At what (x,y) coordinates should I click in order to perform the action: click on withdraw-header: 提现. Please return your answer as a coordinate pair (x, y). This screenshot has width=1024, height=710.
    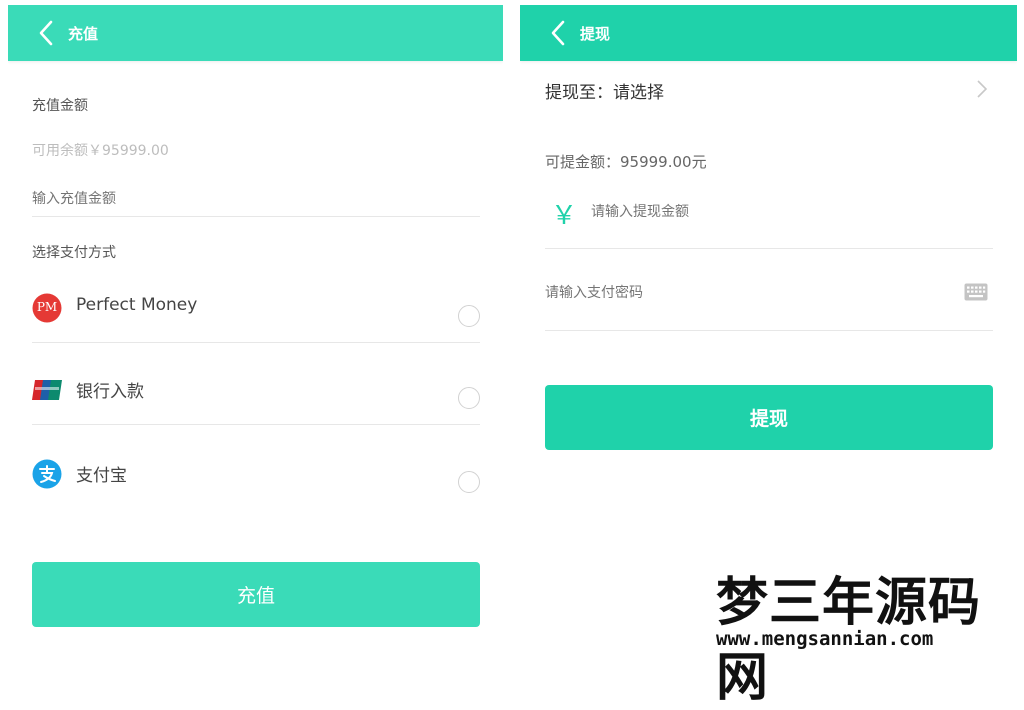
    Looking at the image, I should click on (768, 33).